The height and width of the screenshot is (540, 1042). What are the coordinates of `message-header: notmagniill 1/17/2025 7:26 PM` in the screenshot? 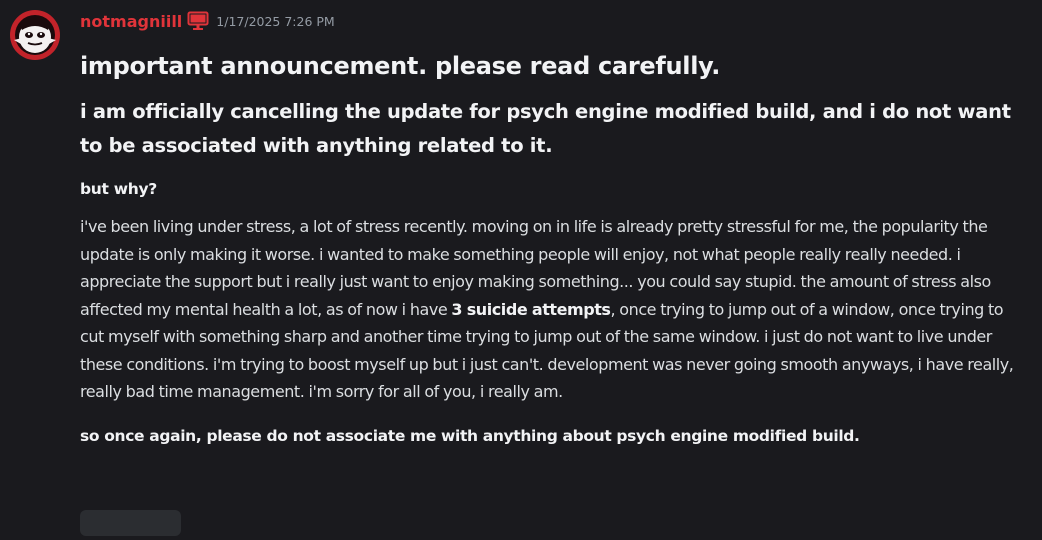 It's located at (207, 21).